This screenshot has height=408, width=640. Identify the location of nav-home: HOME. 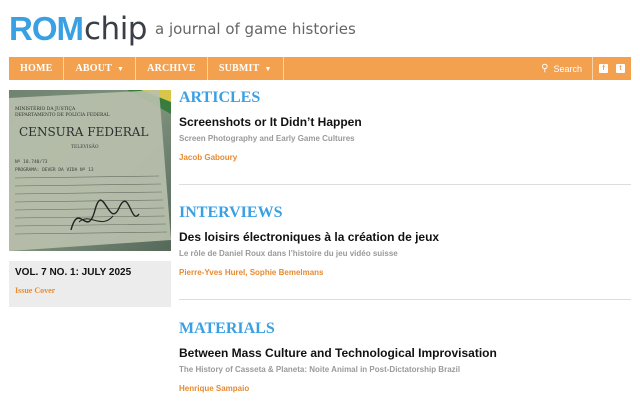
(37, 68).